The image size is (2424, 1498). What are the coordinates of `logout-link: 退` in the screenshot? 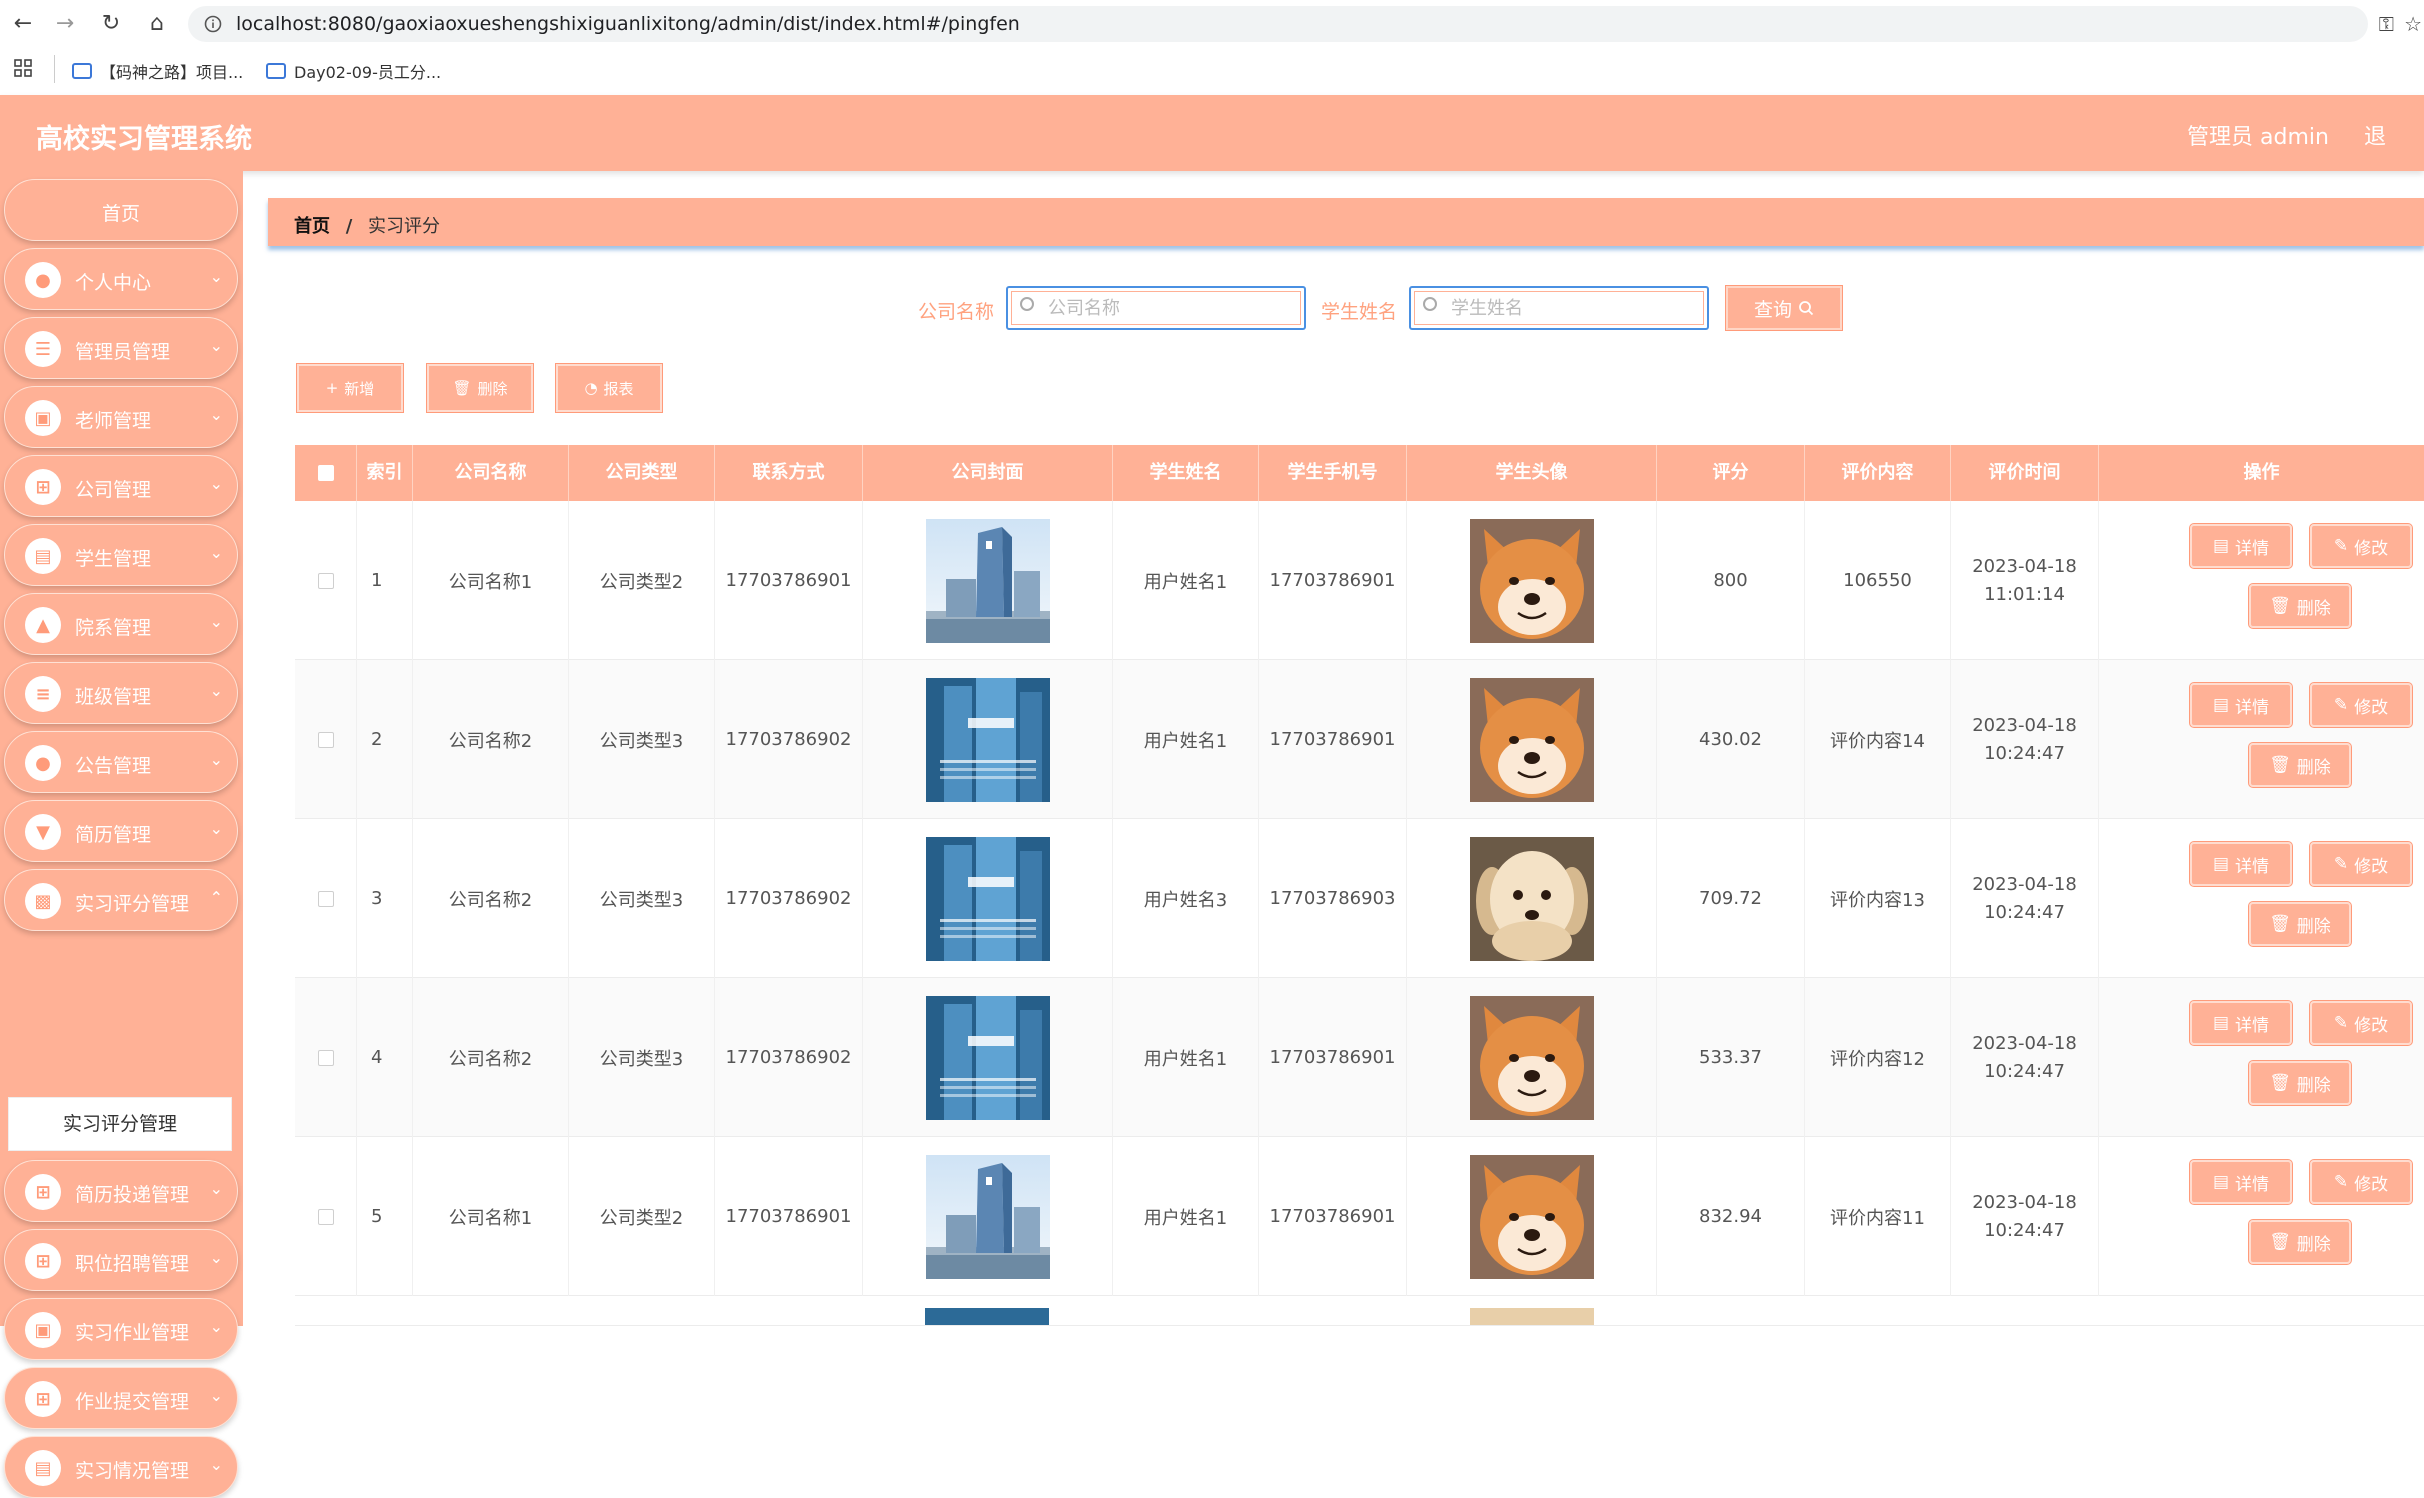 It's located at (2375, 137).